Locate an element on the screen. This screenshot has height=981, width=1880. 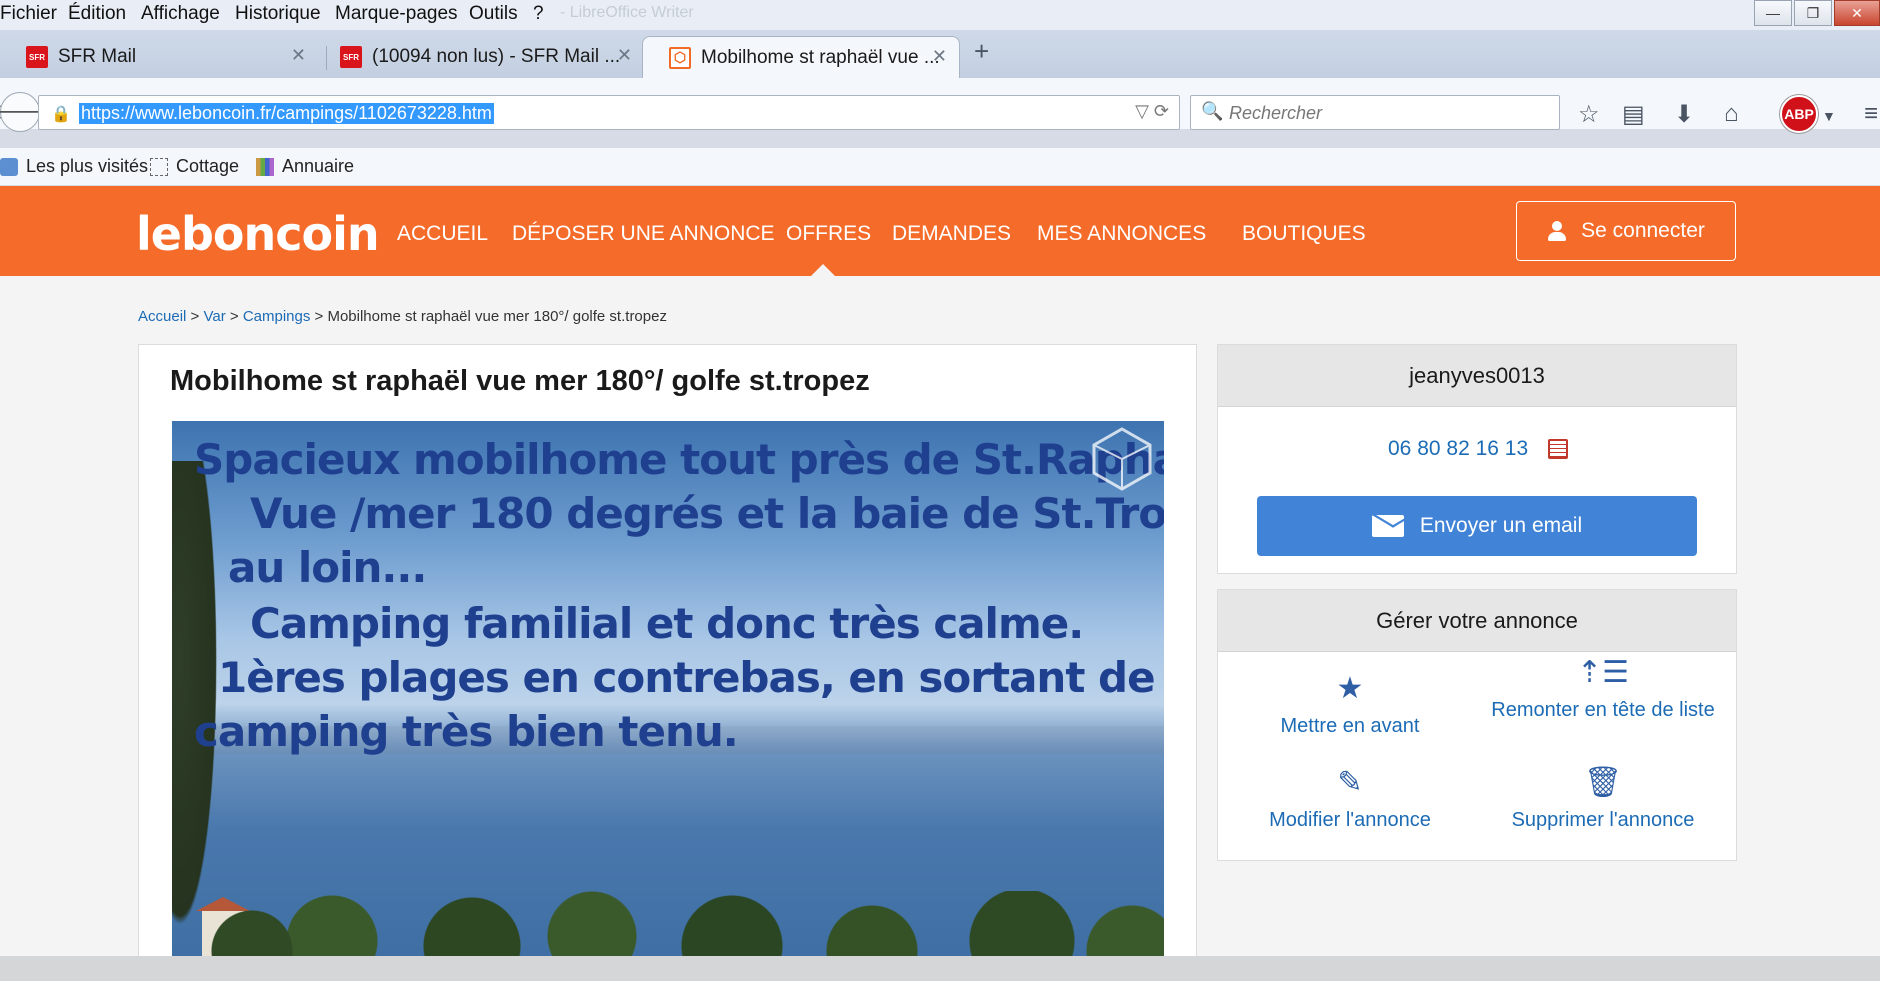
bookmark-label: Annuaire is located at coordinates (318, 166).